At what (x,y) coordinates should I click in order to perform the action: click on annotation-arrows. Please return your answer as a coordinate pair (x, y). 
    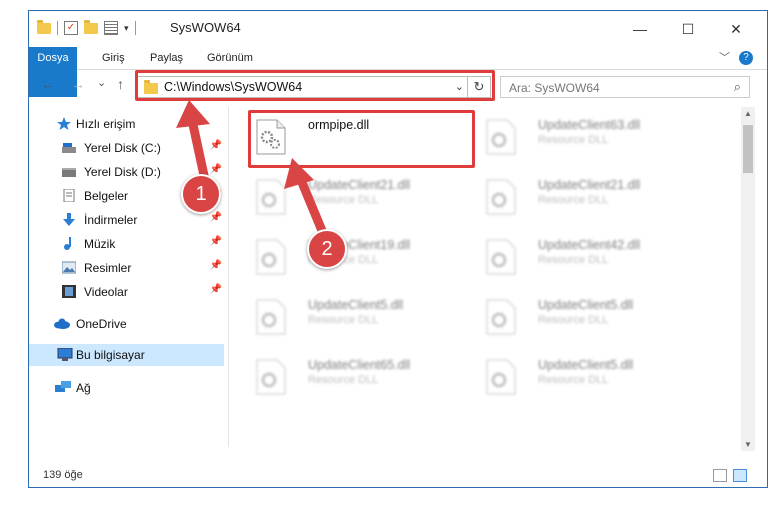
    Looking at the image, I should click on (253, 171).